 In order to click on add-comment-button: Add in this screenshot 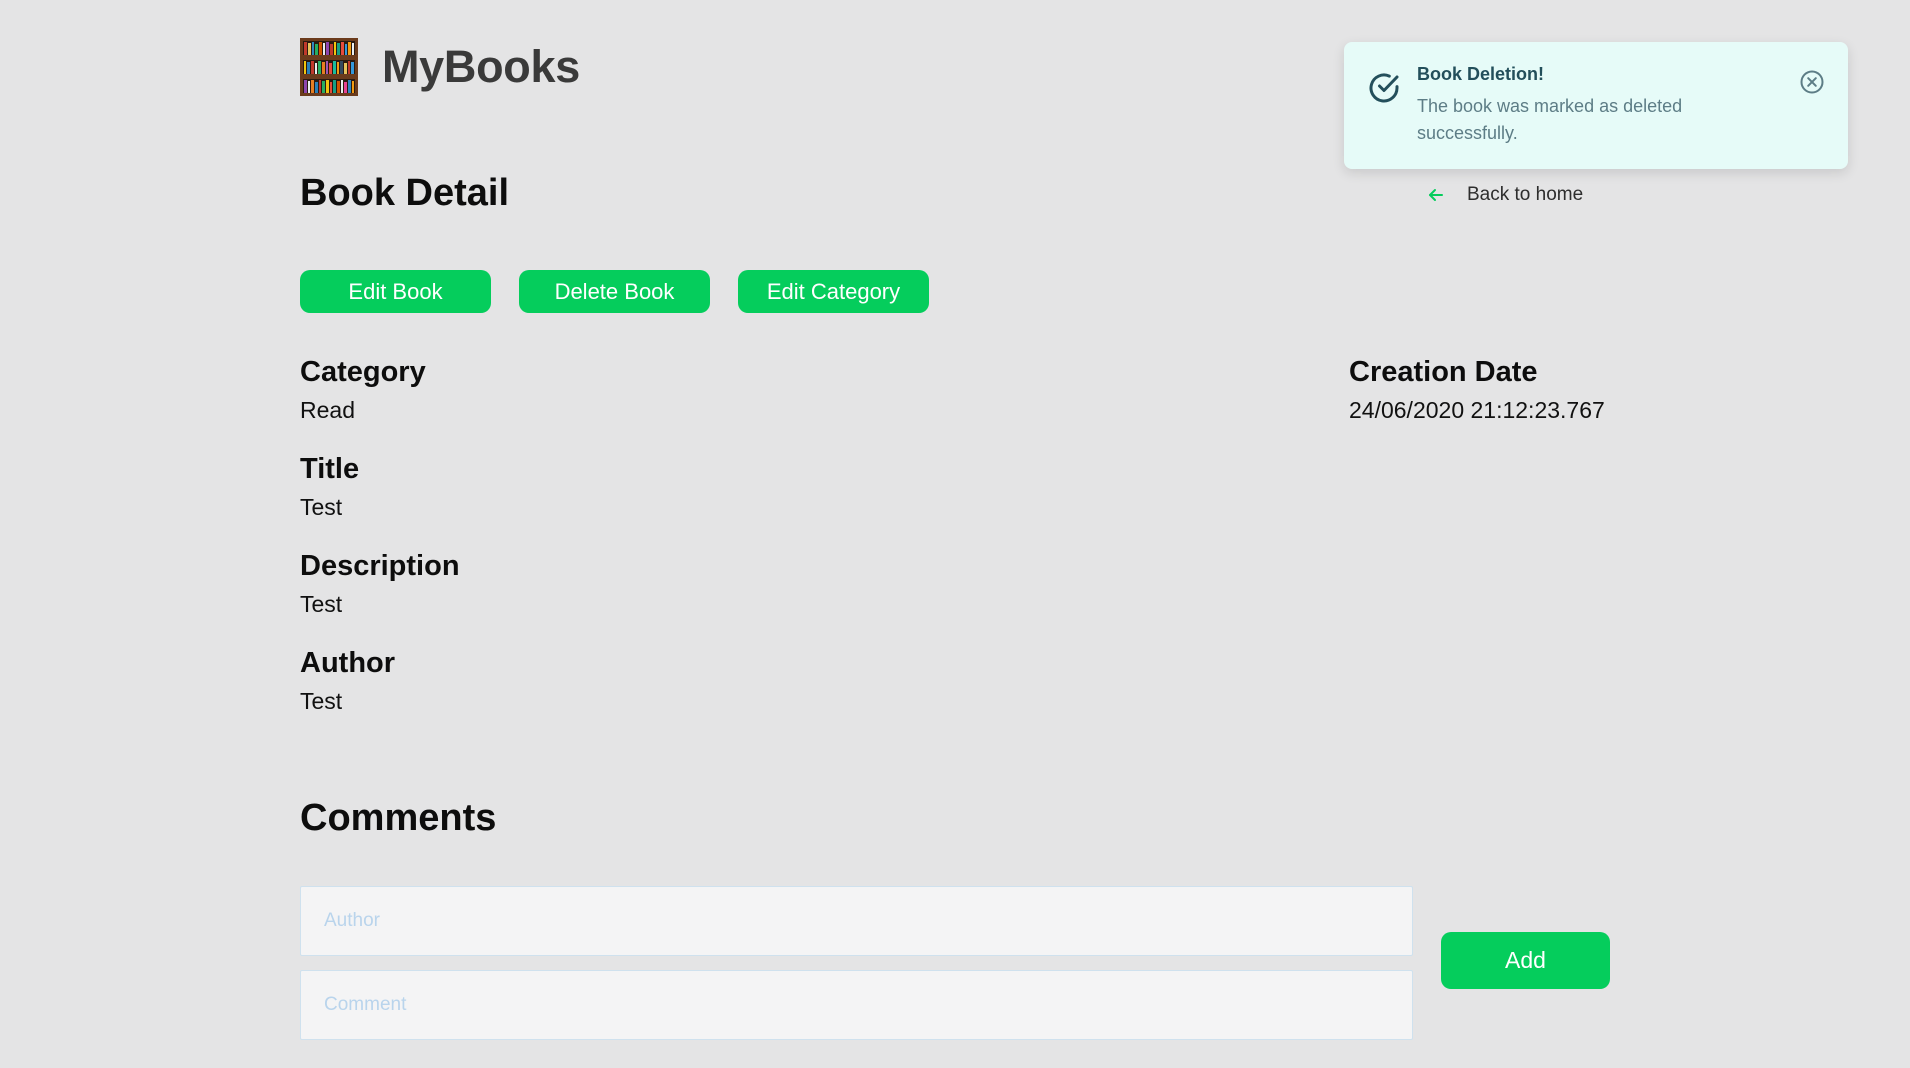, I will do `click(1525, 960)`.